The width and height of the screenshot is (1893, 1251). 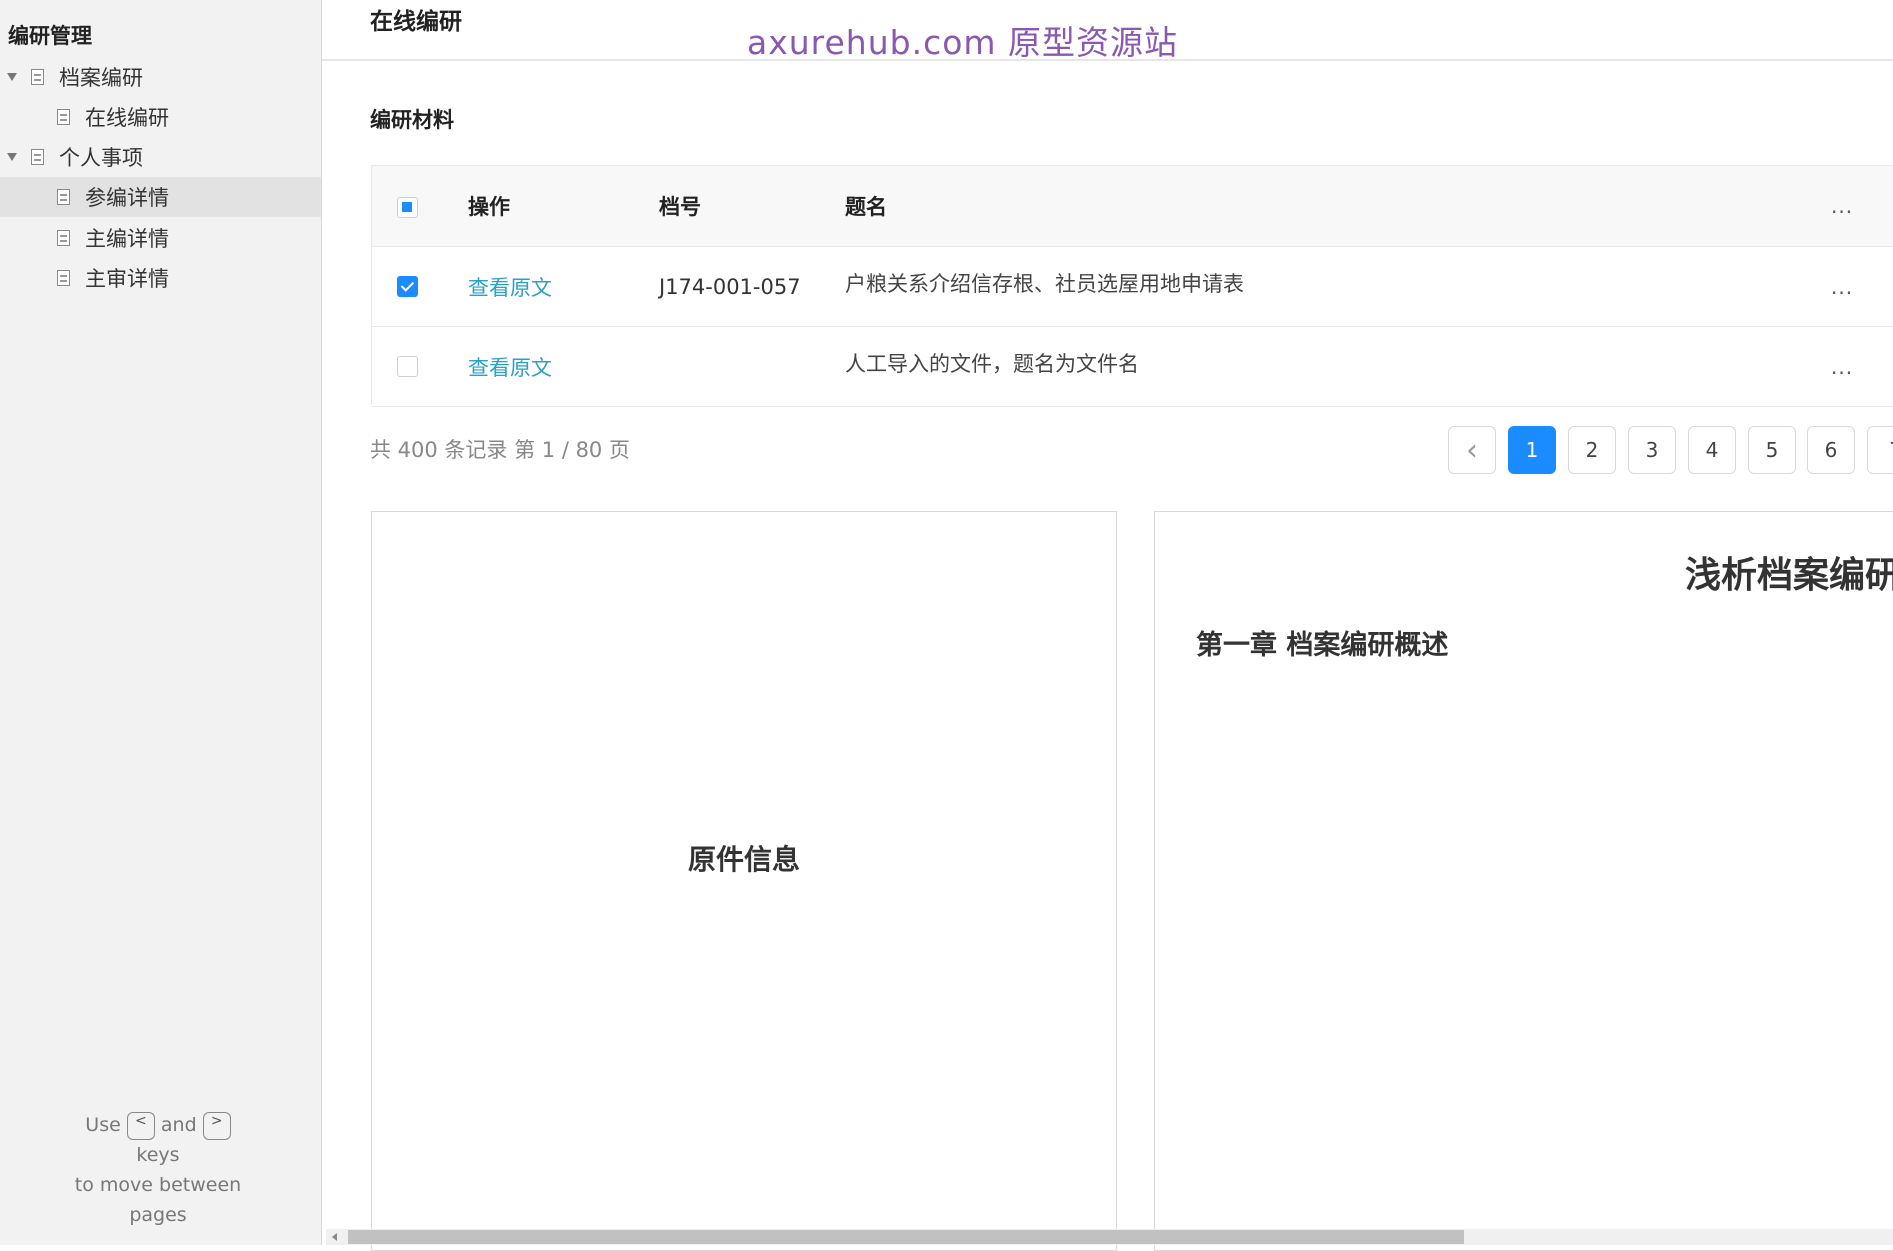 What do you see at coordinates (127, 118) in the screenshot?
I see `sidebar-item-label: 在线编研` at bounding box center [127, 118].